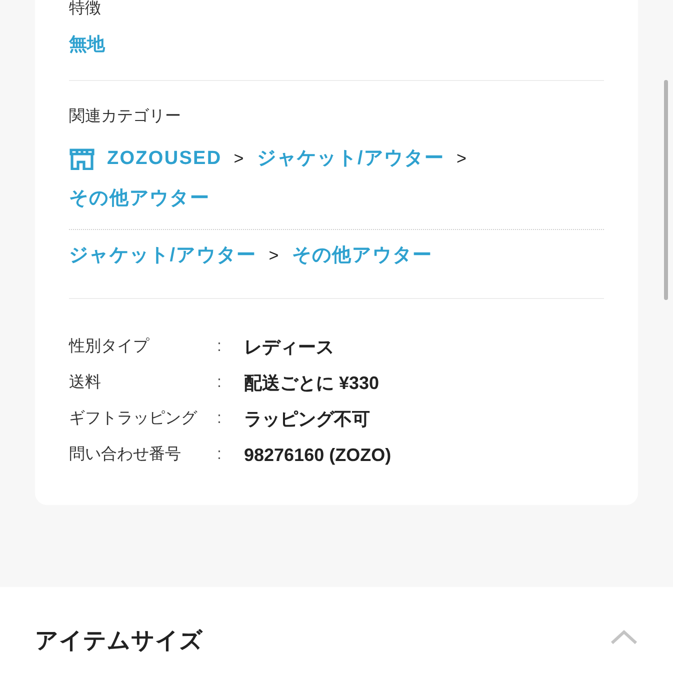  I want to click on field-label: 特徴, so click(85, 8).